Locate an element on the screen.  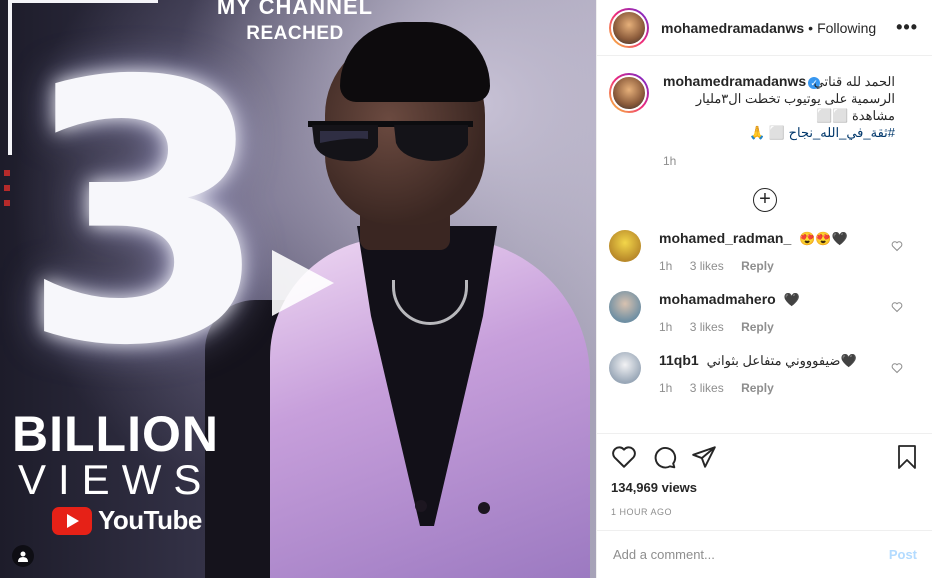
youtube-logo: YouTube is located at coordinates (127, 520).